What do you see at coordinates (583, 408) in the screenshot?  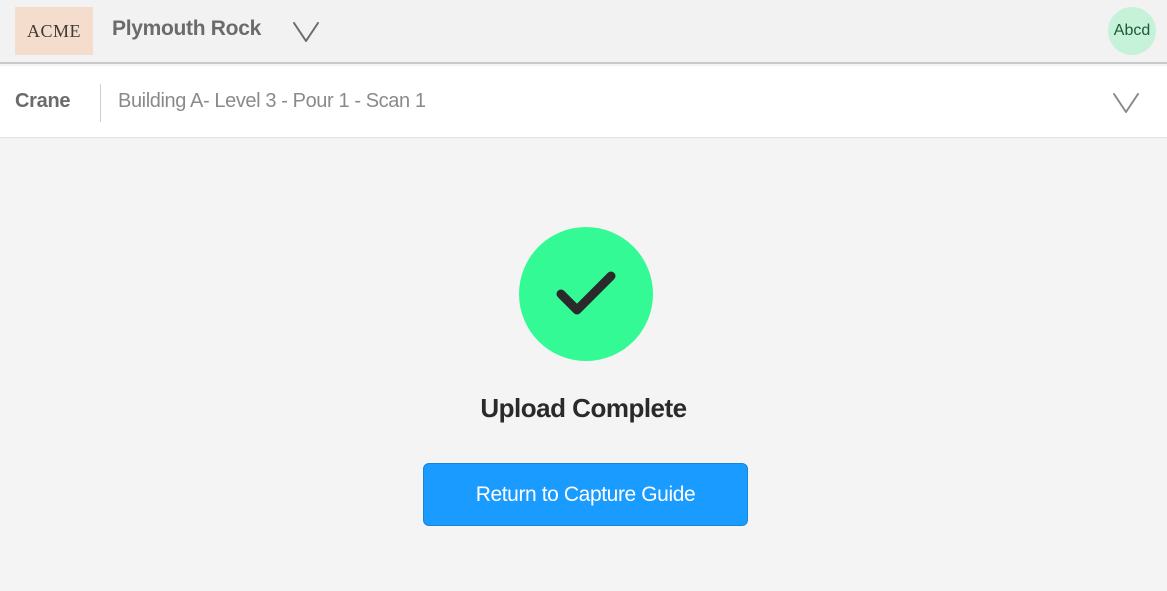 I see `upload-status-title: Upload Complete` at bounding box center [583, 408].